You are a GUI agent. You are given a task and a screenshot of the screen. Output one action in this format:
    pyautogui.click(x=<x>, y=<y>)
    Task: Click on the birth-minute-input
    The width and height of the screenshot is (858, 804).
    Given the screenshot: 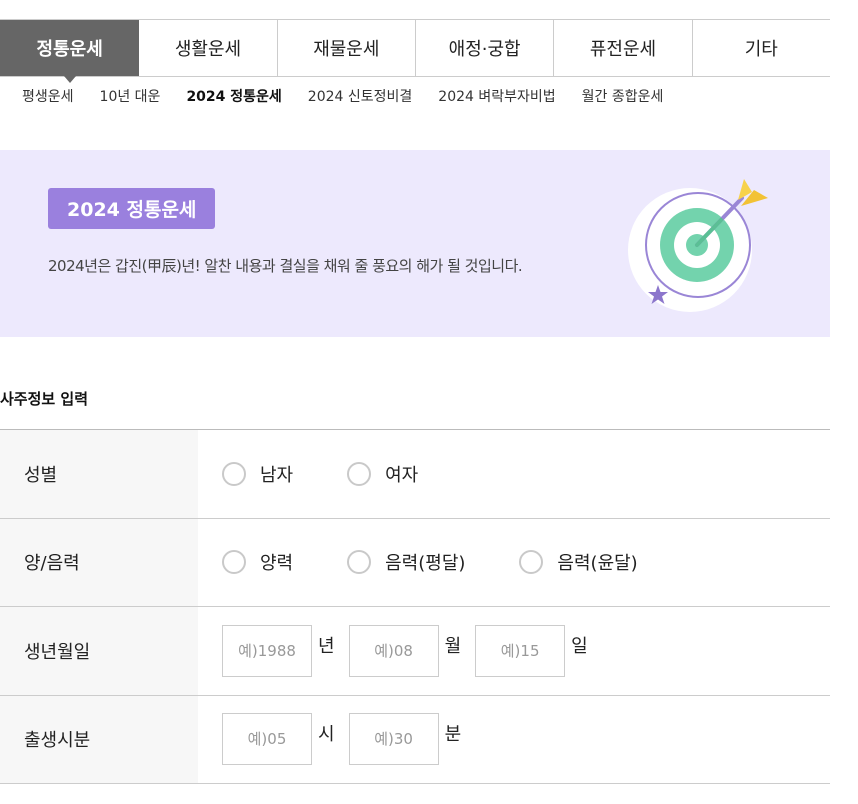 What is the action you would take?
    pyautogui.click(x=393, y=739)
    